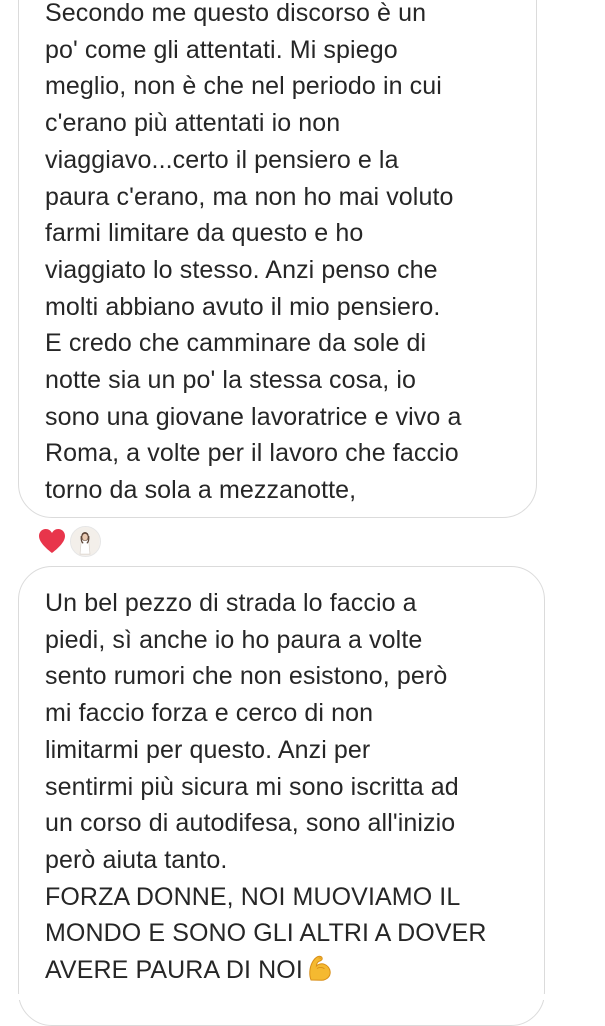 The height and width of the screenshot is (1026, 605). I want to click on message-line: sono una giovane lavoratrice e vivo a, so click(253, 416).